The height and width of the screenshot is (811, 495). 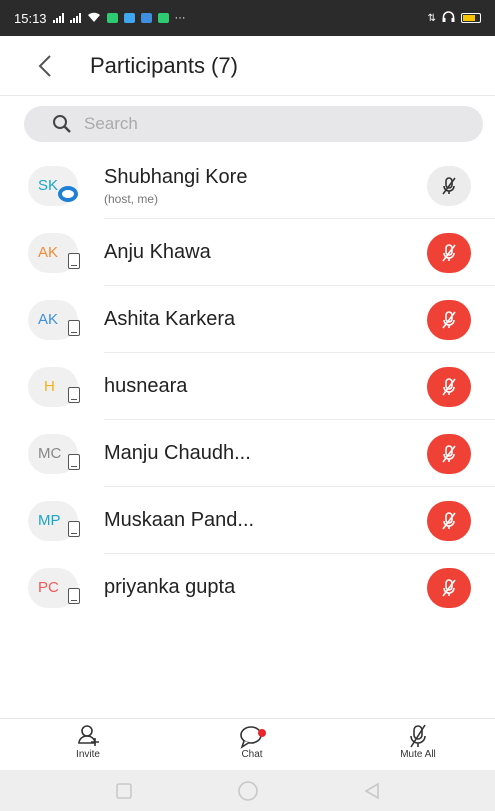 I want to click on avatar: MC, so click(x=54, y=453).